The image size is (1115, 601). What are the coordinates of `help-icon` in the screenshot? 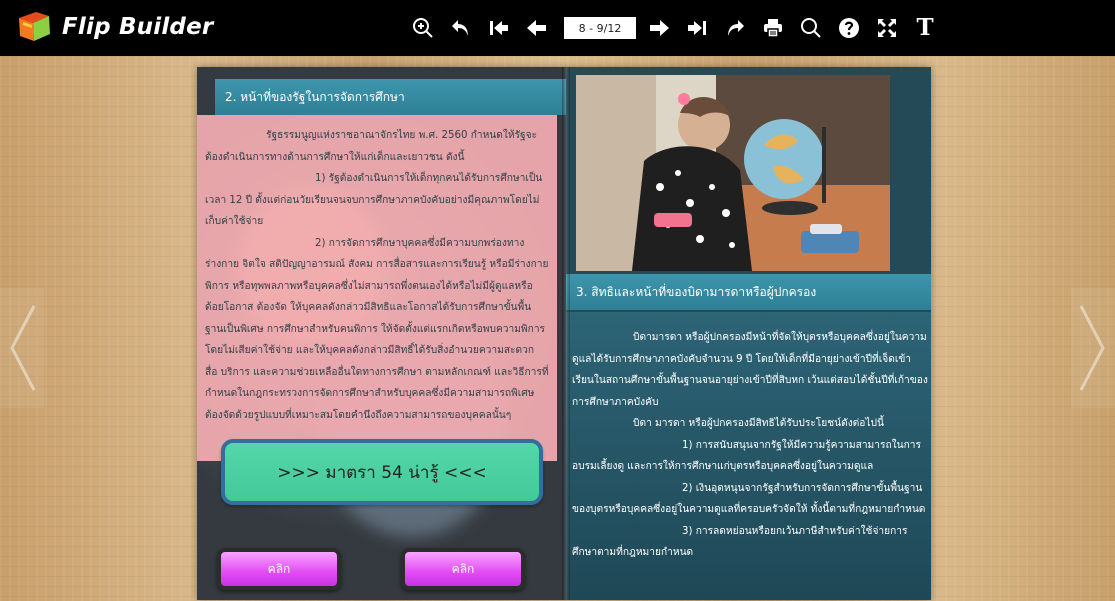 It's located at (849, 28).